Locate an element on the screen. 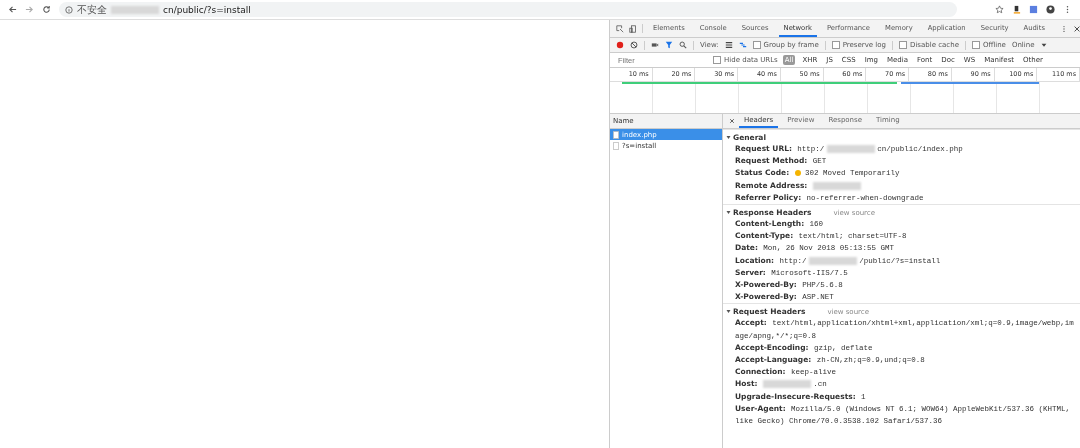  reload-icon is located at coordinates (46, 9).